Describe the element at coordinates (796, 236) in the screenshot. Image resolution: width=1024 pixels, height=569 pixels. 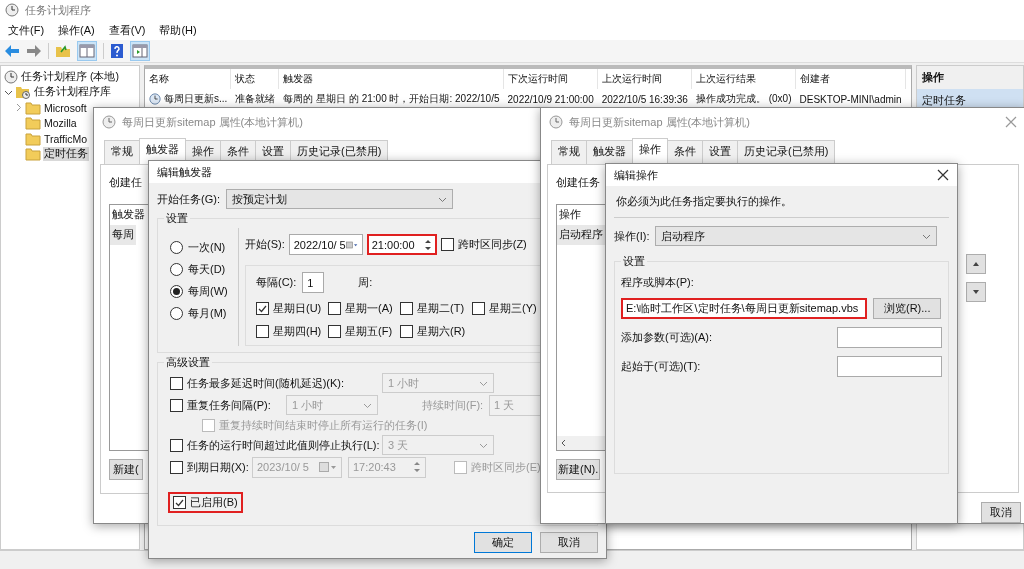
I see `dropdown: 启动程序` at that location.